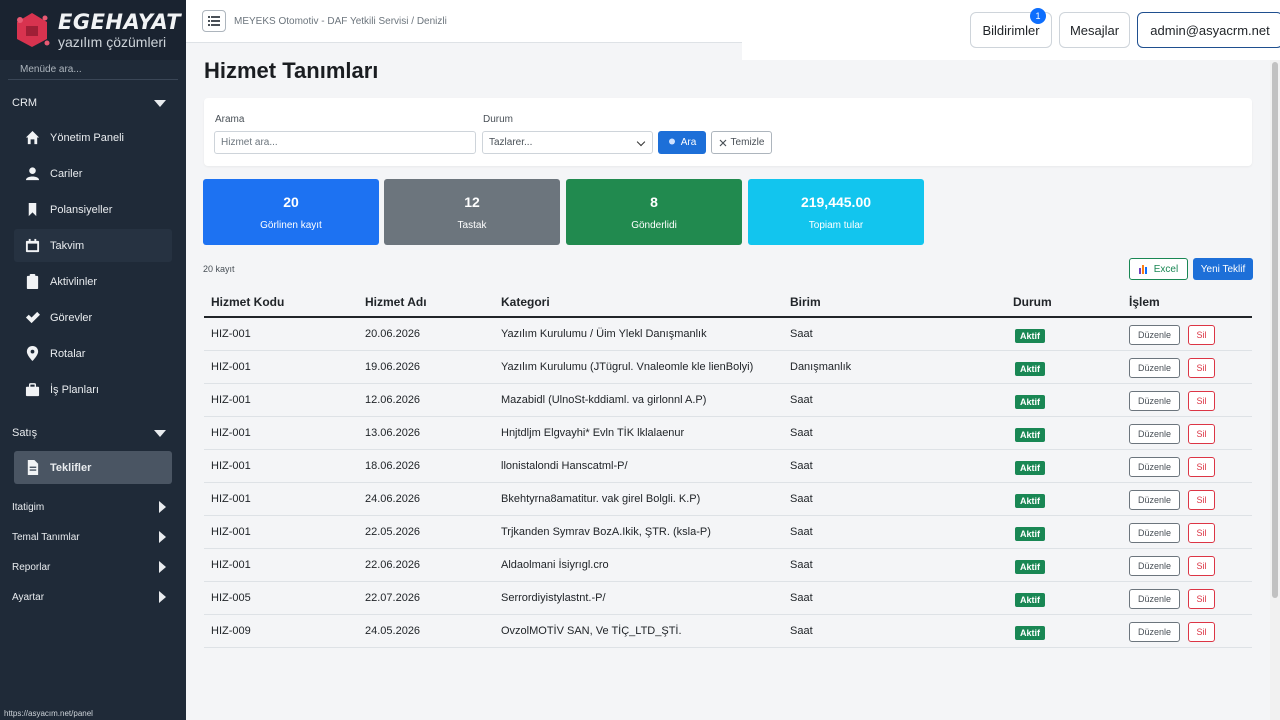 This screenshot has height=720, width=1280. What do you see at coordinates (71, 467) in the screenshot?
I see `sidebar-item-label: Teklifler` at bounding box center [71, 467].